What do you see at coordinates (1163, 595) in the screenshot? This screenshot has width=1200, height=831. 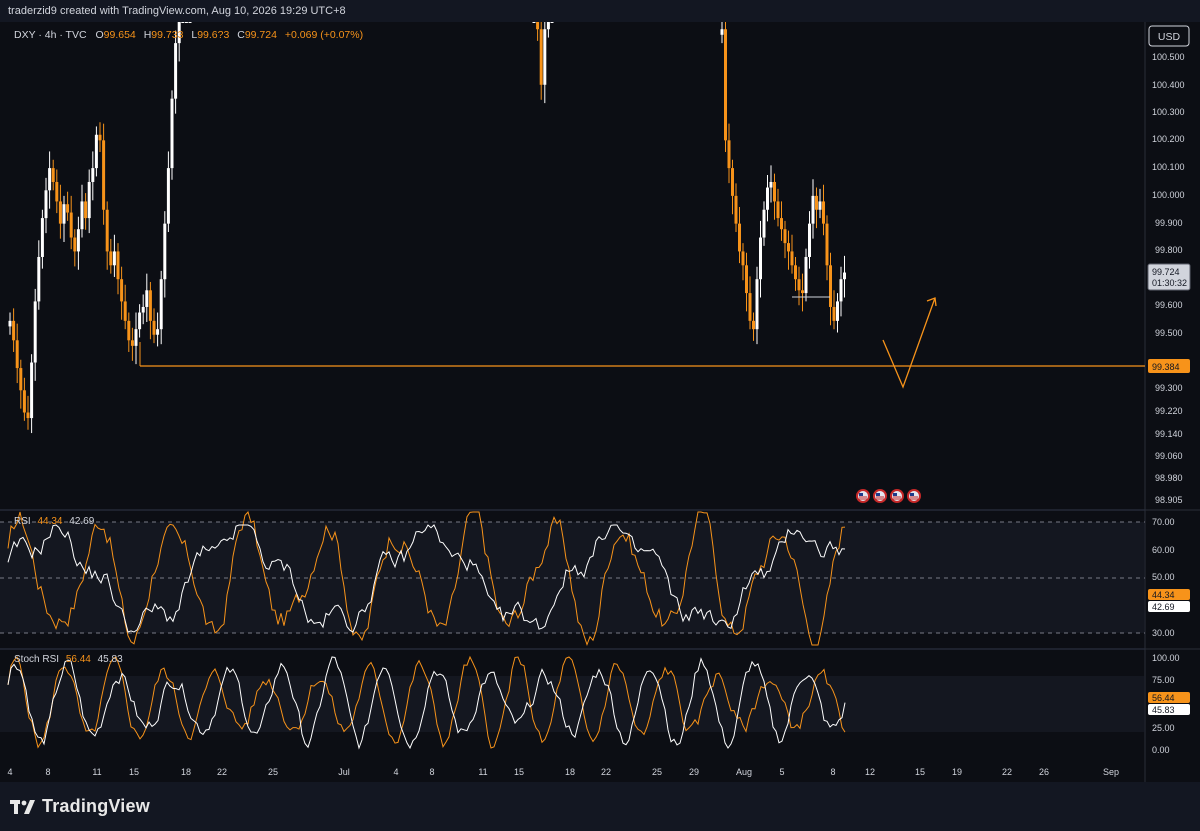 I see `rsi-value-badge-text: 44.34` at bounding box center [1163, 595].